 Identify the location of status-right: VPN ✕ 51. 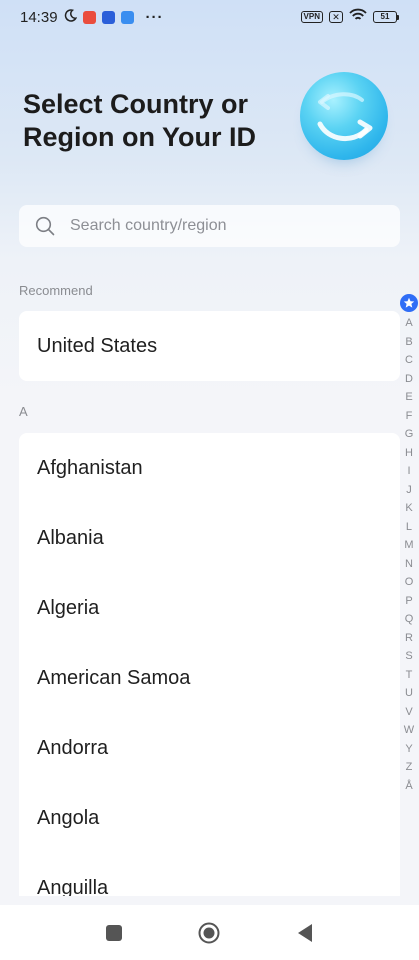
(349, 17).